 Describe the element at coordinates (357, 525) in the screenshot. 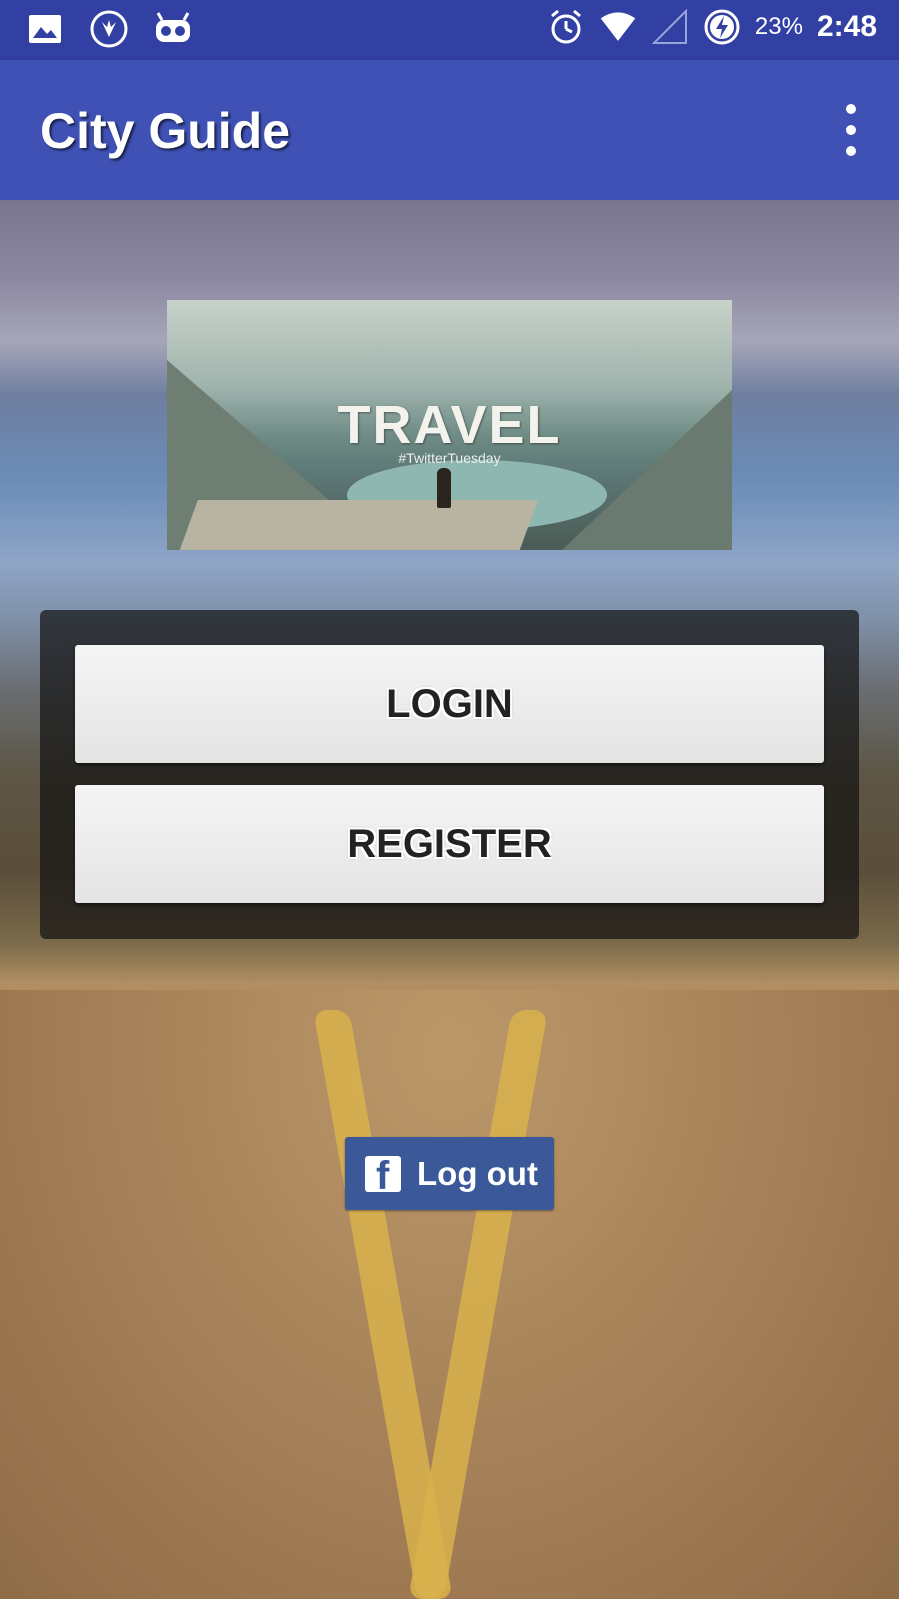

I see `rock-ledge` at that location.